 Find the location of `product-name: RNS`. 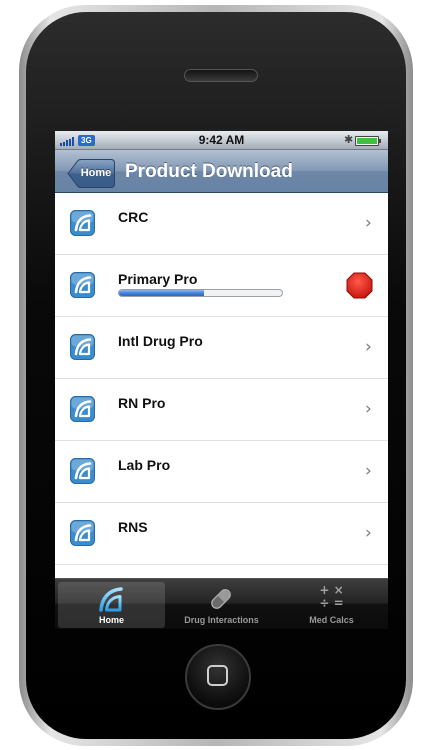

product-name: RNS is located at coordinates (133, 527).